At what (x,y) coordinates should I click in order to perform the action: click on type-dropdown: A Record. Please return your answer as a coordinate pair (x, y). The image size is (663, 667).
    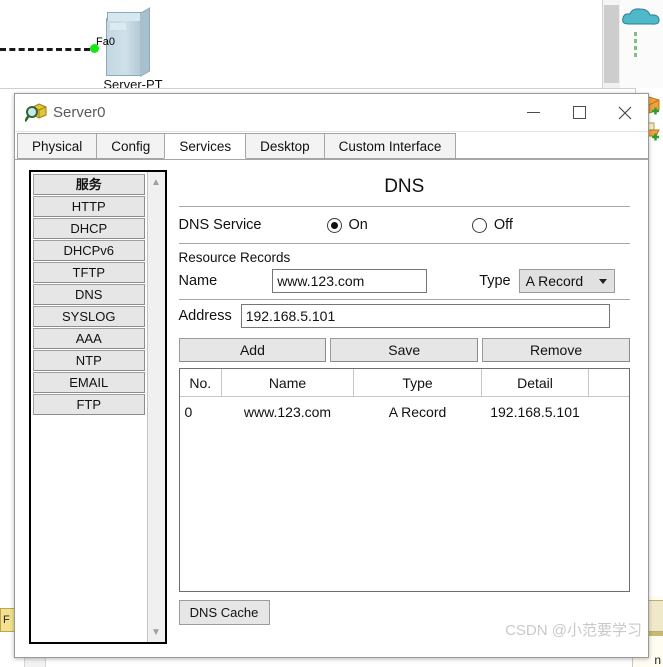
    Looking at the image, I should click on (566, 281).